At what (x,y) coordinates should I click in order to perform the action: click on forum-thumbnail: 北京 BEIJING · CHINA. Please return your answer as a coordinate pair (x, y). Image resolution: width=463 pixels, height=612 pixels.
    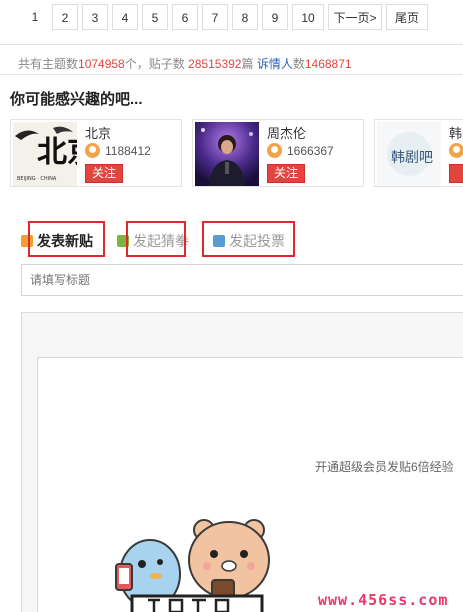
    Looking at the image, I should click on (45, 154).